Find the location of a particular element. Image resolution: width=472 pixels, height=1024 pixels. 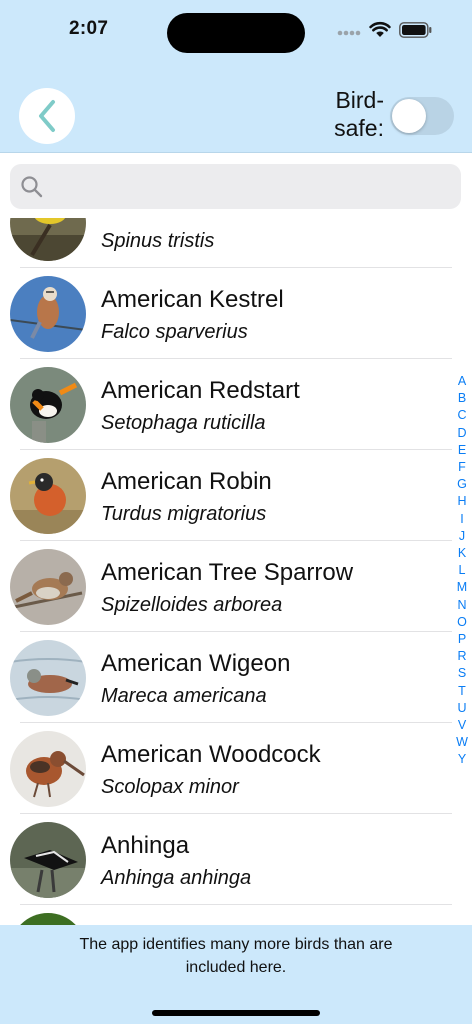

index-letter-j: J is located at coordinates (462, 536).